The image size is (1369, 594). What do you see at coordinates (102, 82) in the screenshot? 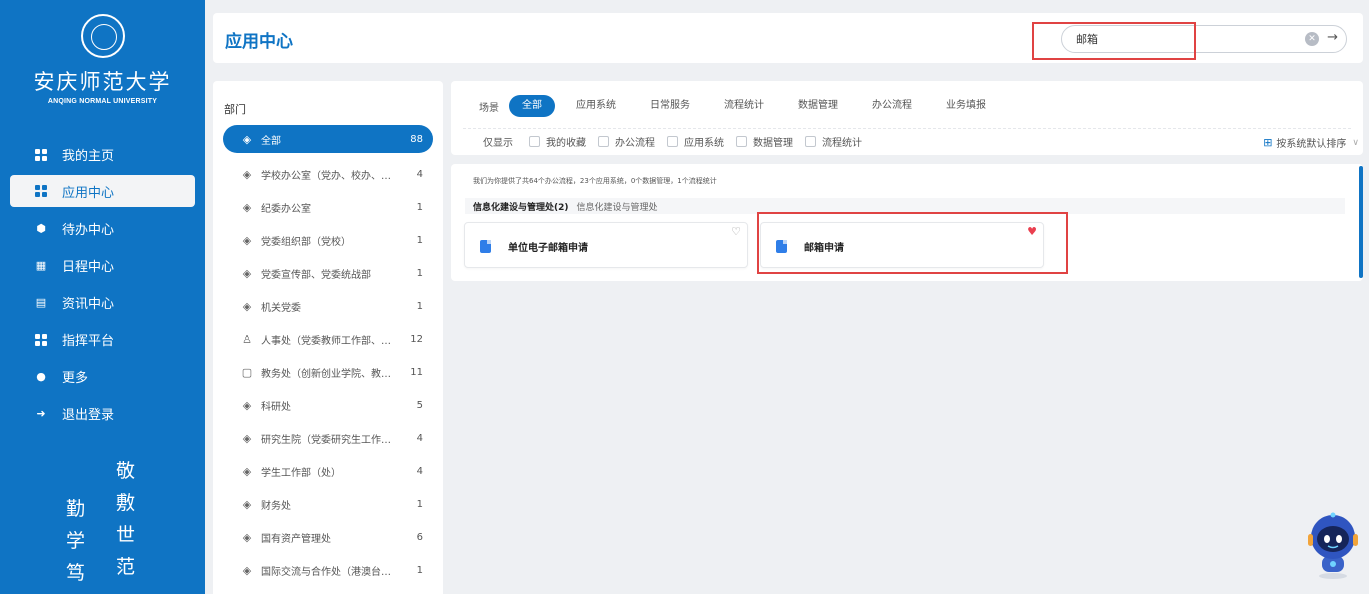
I see `logo-cn: 安庆师范大学` at bounding box center [102, 82].